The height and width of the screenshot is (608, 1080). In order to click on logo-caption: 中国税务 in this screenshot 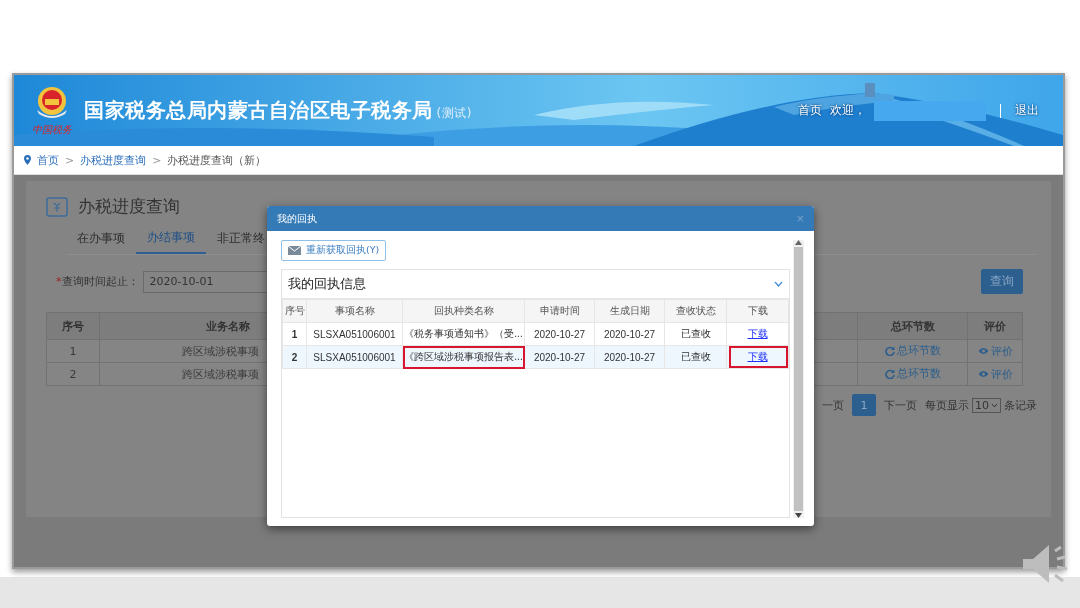, I will do `click(52, 130)`.